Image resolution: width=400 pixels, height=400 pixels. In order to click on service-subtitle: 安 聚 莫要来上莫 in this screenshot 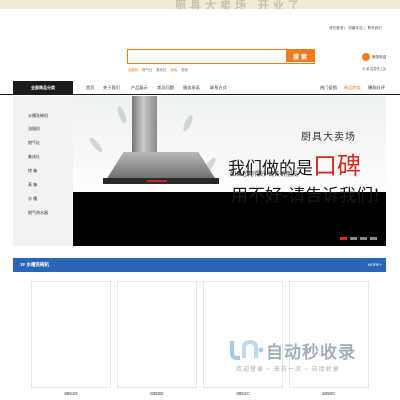, I will do `click(374, 69)`.